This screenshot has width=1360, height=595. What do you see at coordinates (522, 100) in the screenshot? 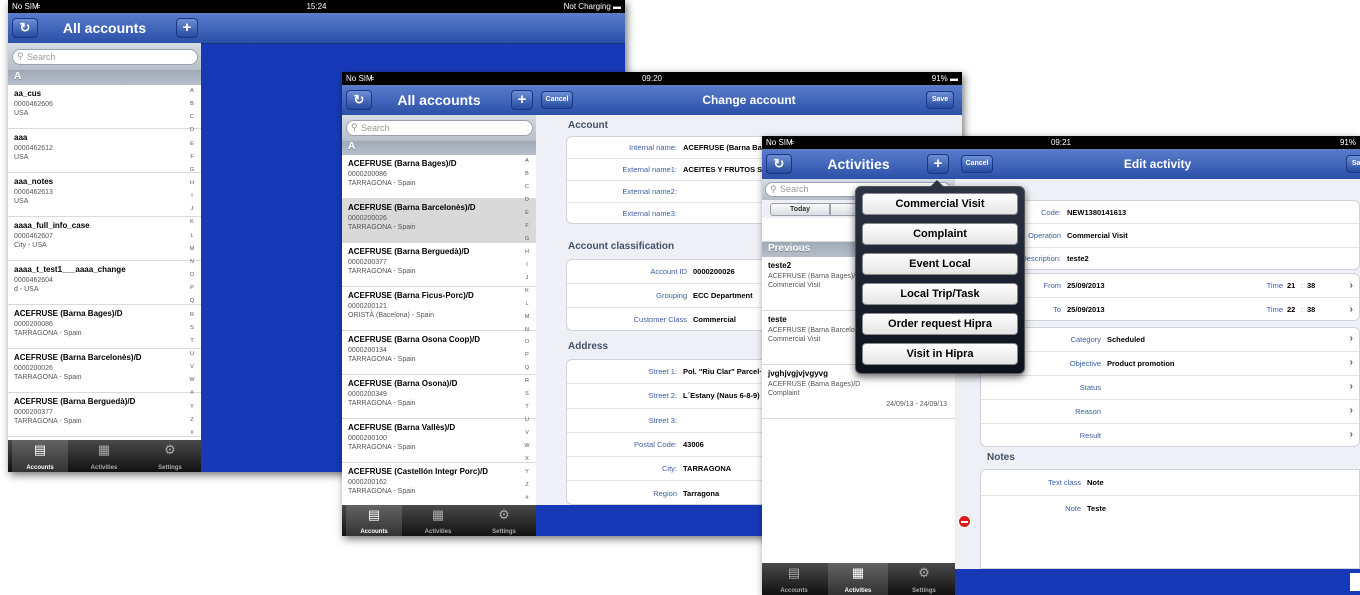
I see `add-button: +` at bounding box center [522, 100].